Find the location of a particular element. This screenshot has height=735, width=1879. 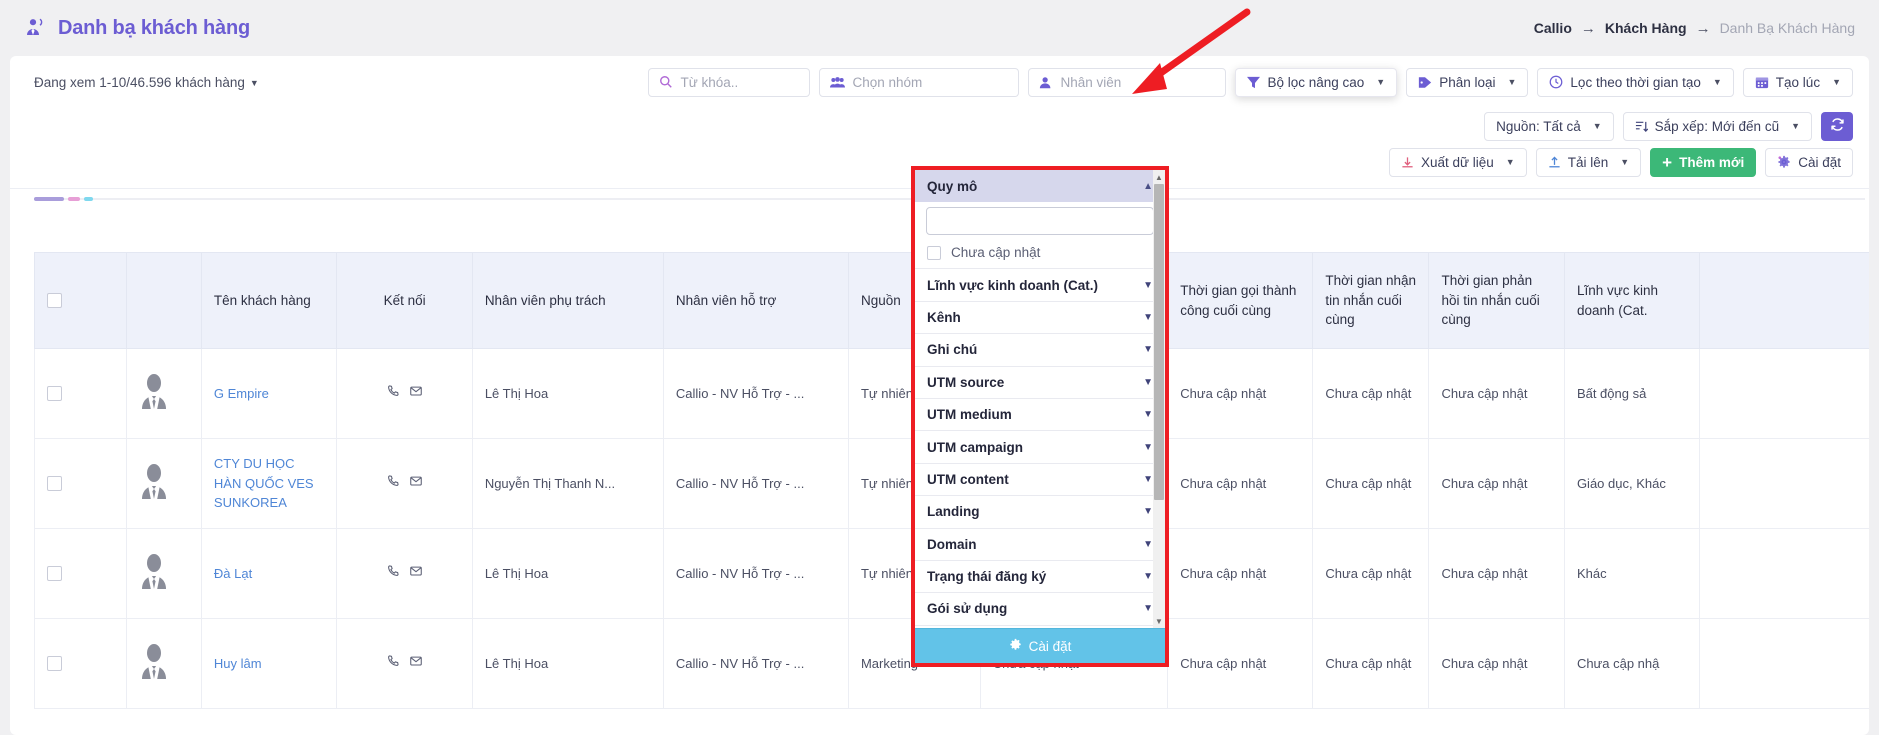

source-filter-label: Nguồn: Tất cả is located at coordinates (1538, 126).